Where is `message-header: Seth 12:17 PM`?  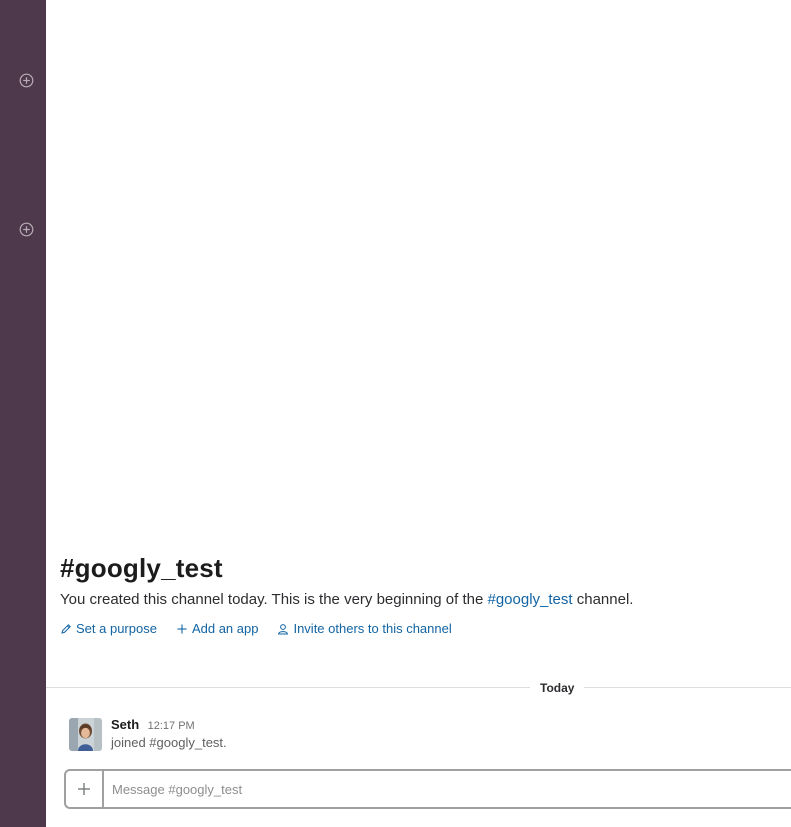 message-header: Seth 12:17 PM is located at coordinates (153, 725).